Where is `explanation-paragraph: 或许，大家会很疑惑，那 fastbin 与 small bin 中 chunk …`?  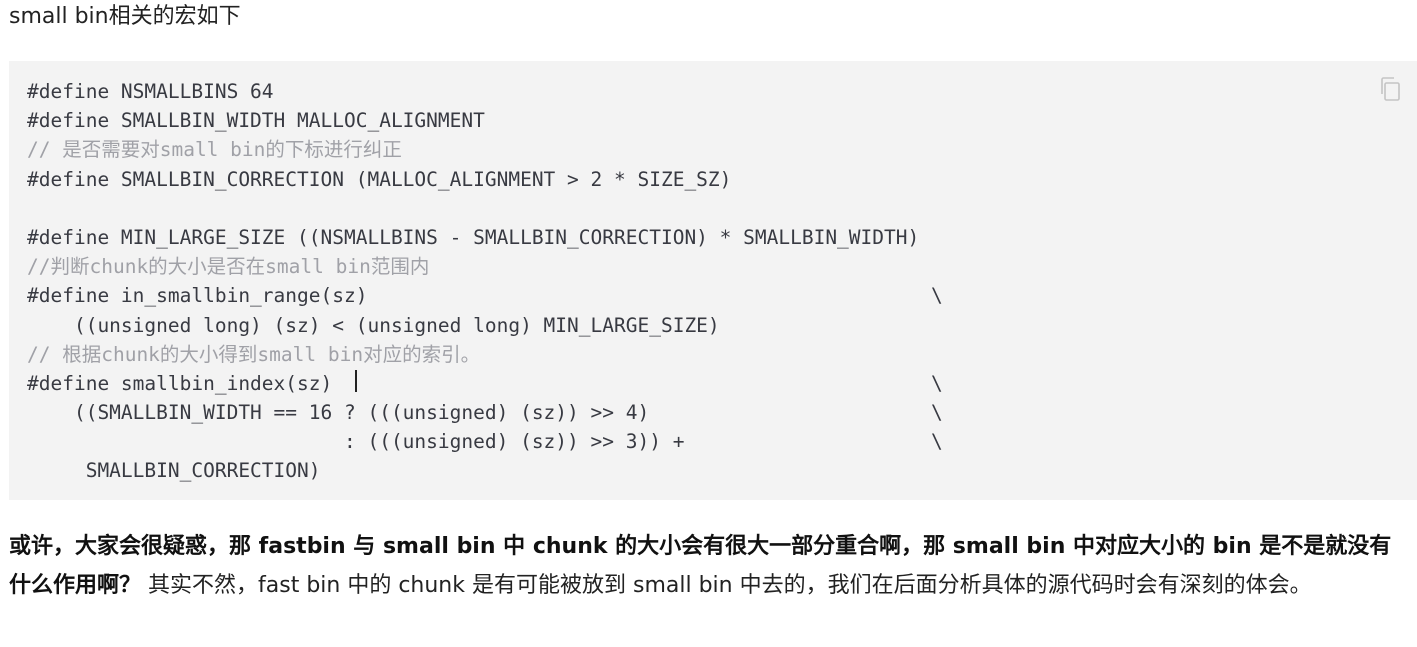 explanation-paragraph: 或许，大家会很疑惑，那 fastbin 与 small bin 中 chunk … is located at coordinates (711, 566).